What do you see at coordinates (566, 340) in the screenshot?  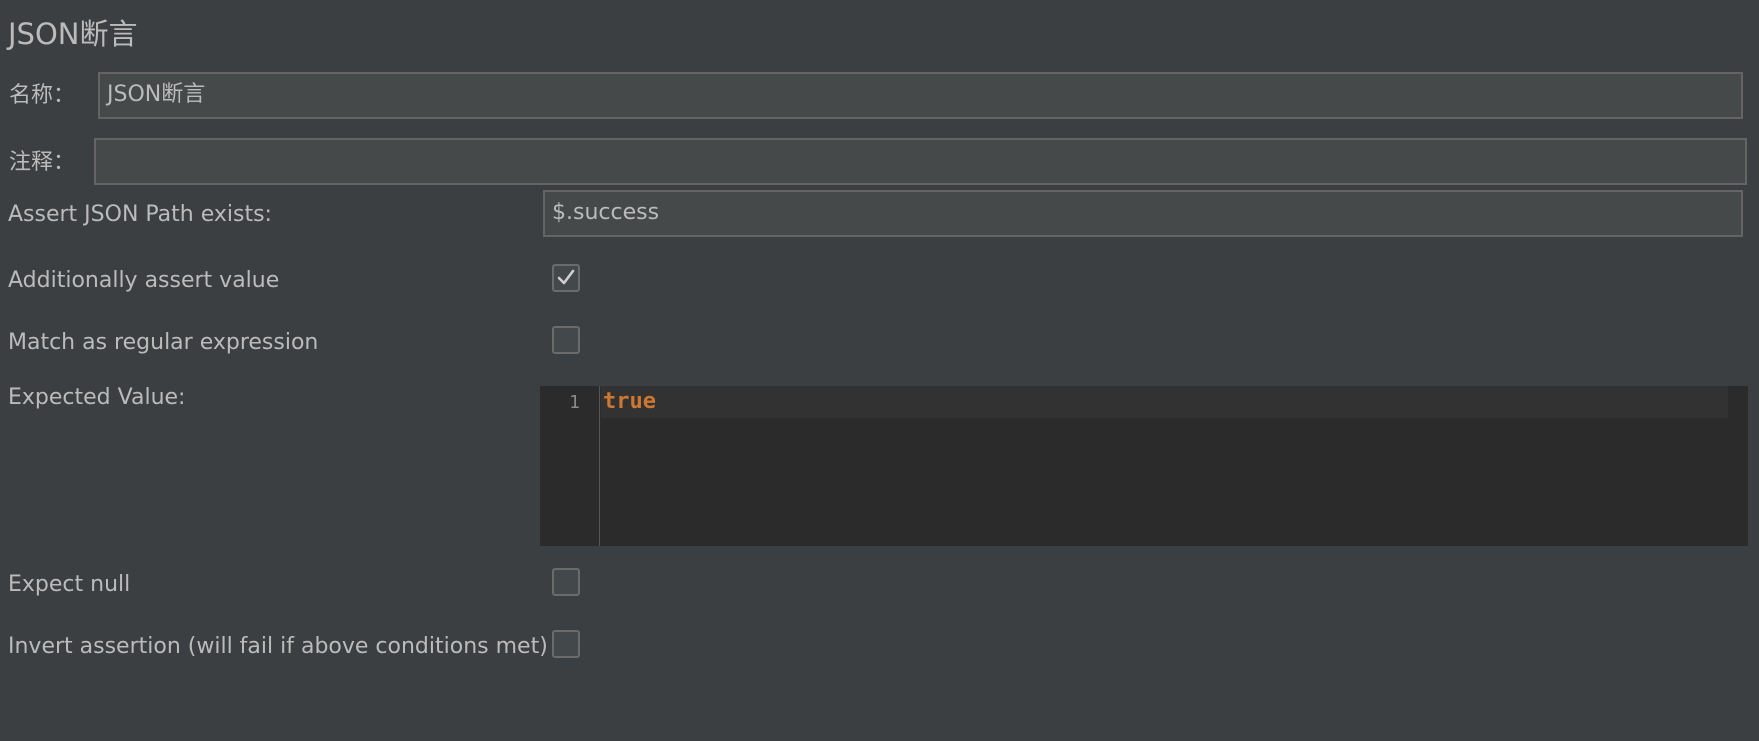 I see `regex-checkbox` at bounding box center [566, 340].